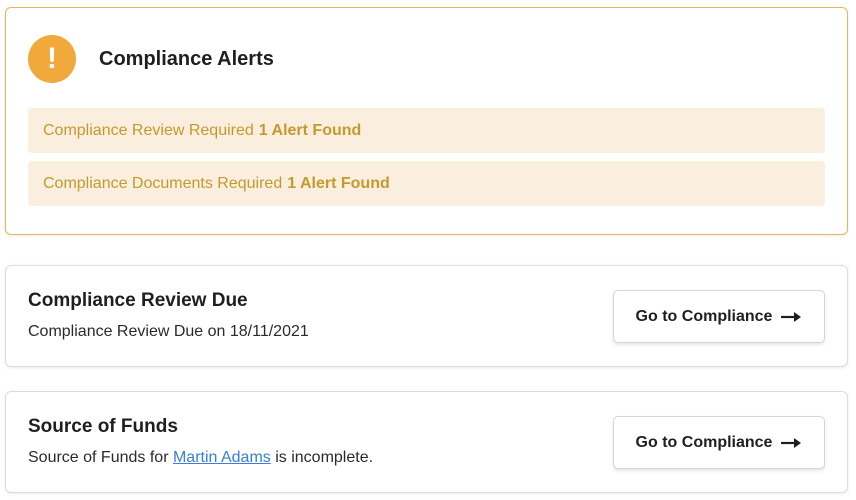 This screenshot has height=500, width=856. Describe the element at coordinates (163, 183) in the screenshot. I see `alert-label: Compliance Documents Required` at that location.